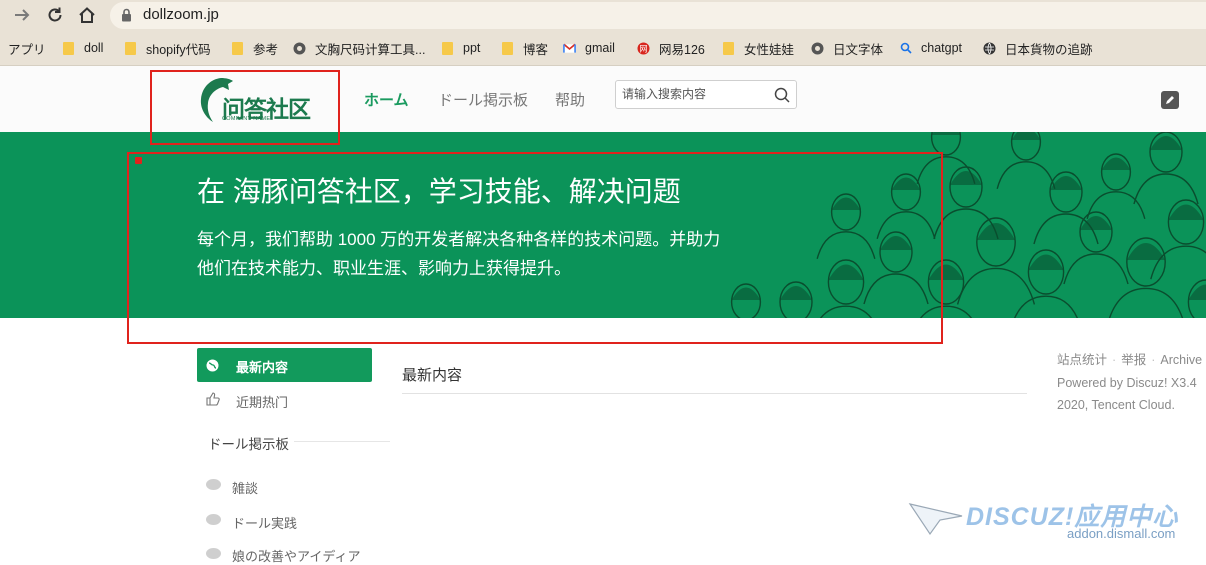 The width and height of the screenshot is (1206, 565). Describe the element at coordinates (266, 49) in the screenshot. I see `bookmark-label: 参考` at that location.